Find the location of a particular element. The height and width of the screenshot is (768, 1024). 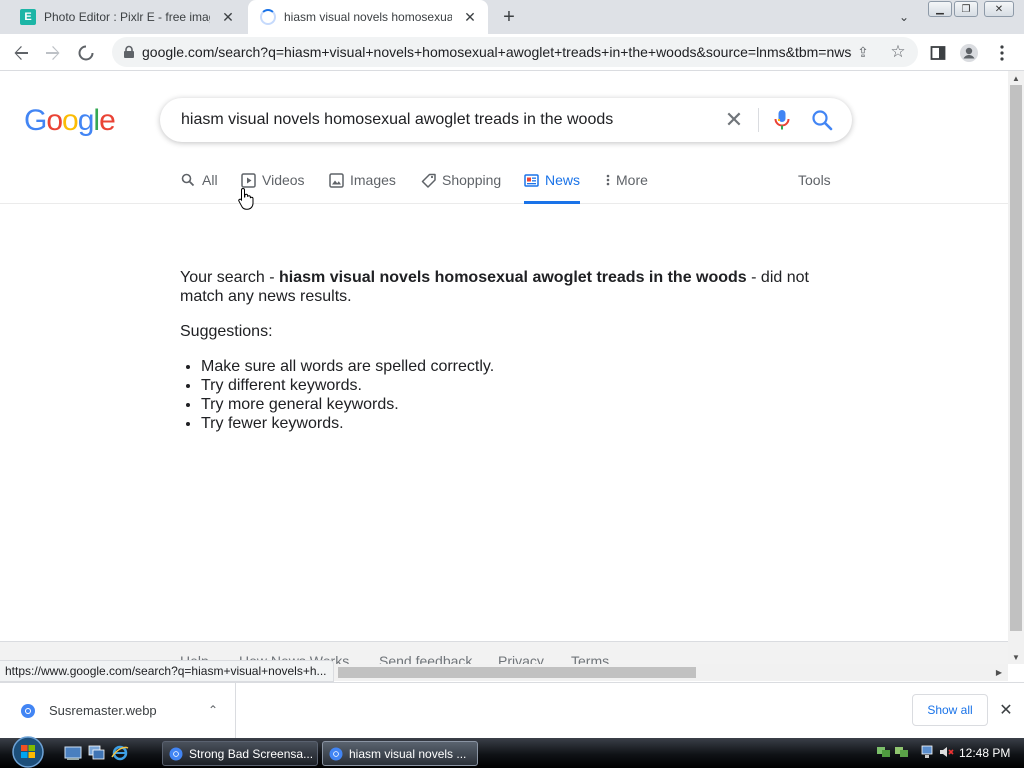

minimize-button: ▁ is located at coordinates (940, 9).